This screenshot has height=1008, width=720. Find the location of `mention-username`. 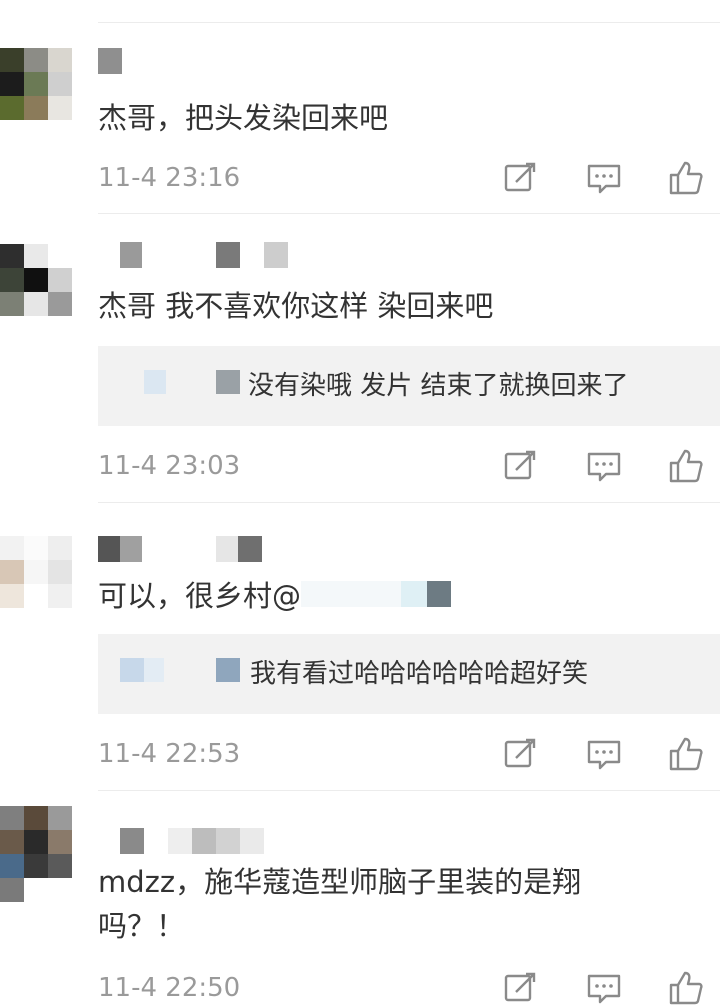

mention-username is located at coordinates (376, 594).